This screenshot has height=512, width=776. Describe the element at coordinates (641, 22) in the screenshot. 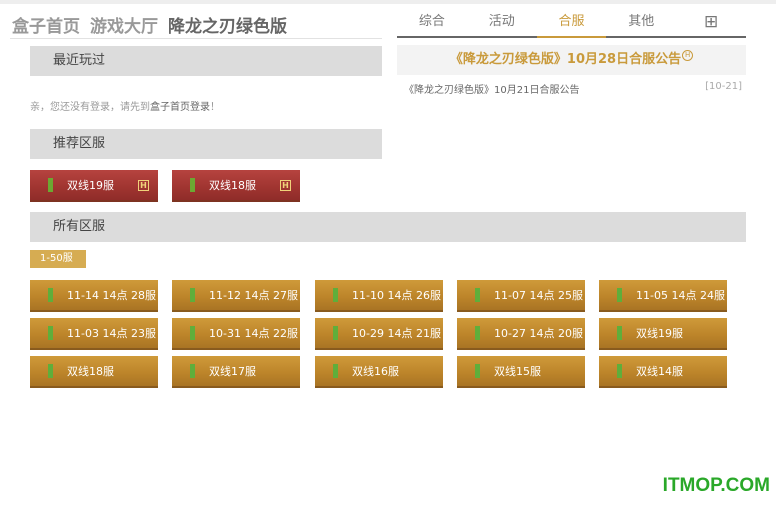

I see `tab-other: 其他` at that location.